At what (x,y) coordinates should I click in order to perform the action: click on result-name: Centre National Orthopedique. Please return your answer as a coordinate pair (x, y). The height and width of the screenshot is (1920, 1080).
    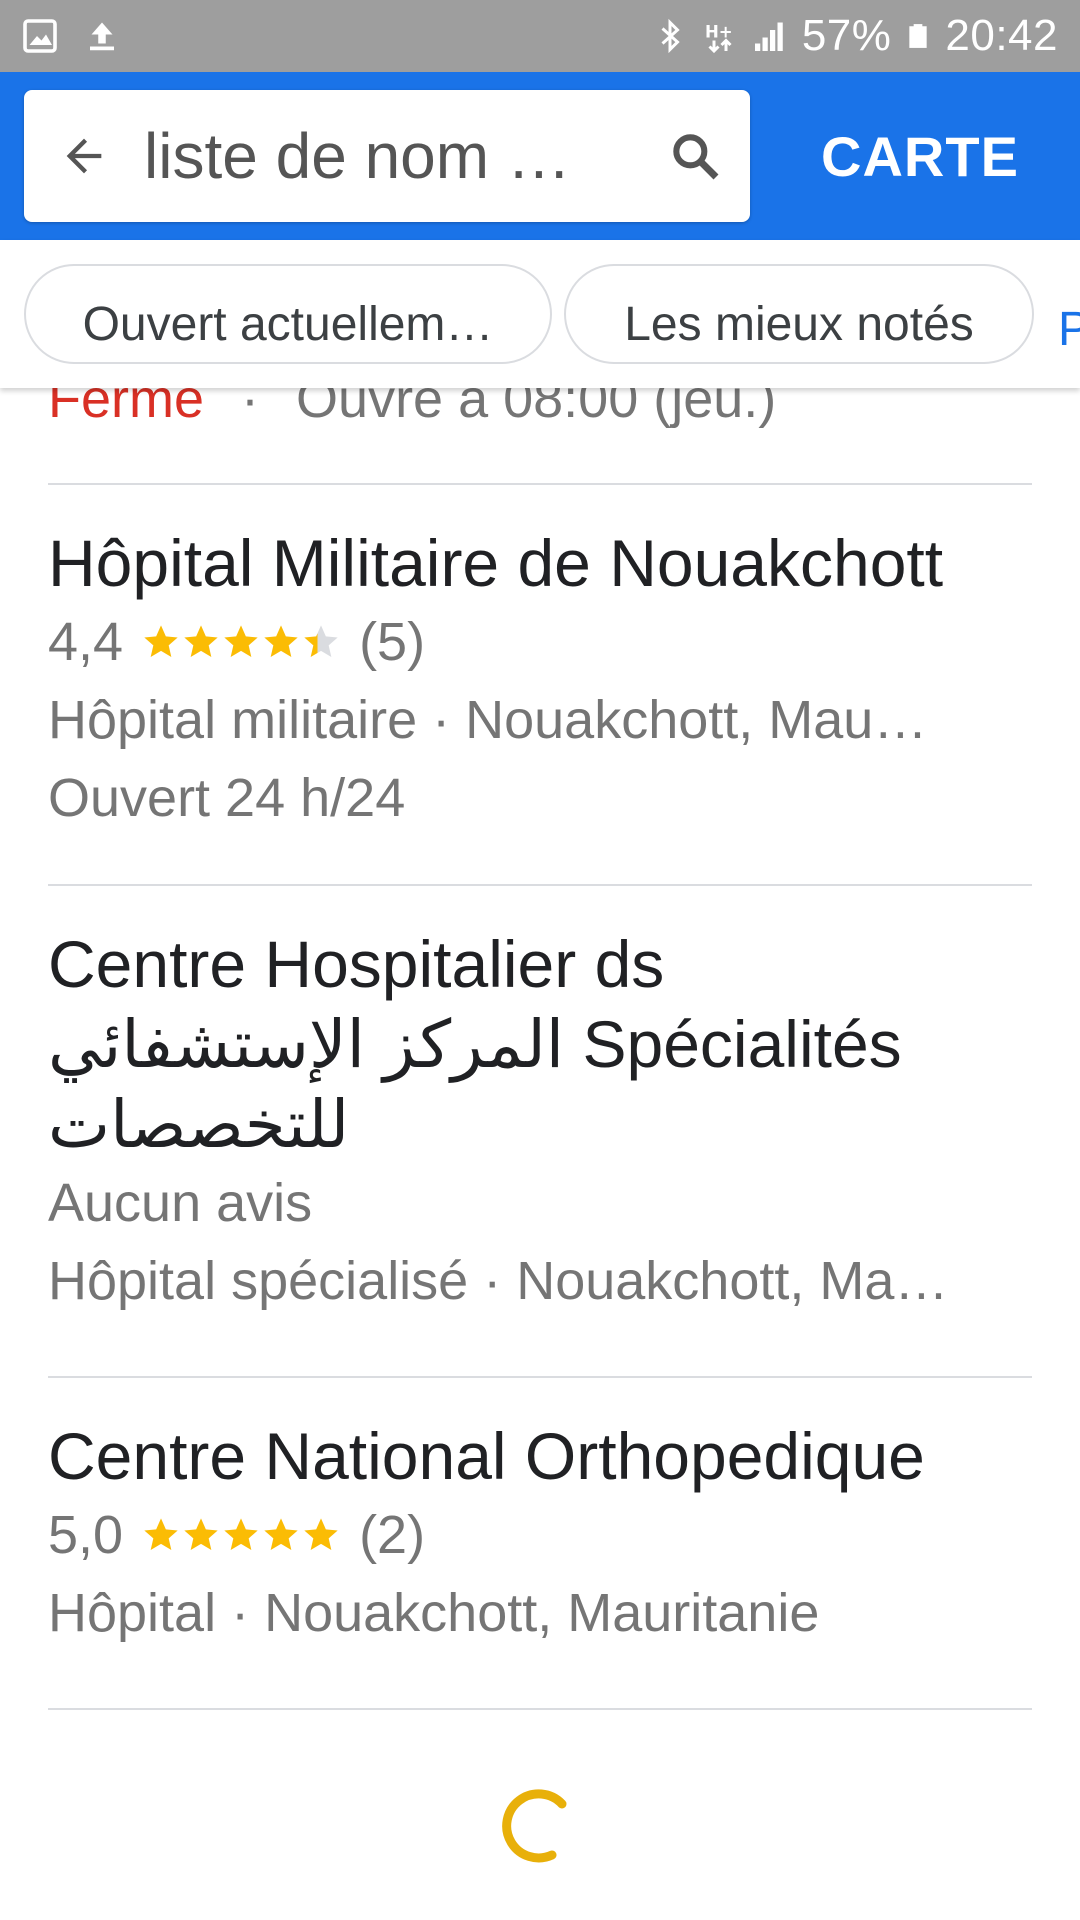
    Looking at the image, I should click on (486, 1456).